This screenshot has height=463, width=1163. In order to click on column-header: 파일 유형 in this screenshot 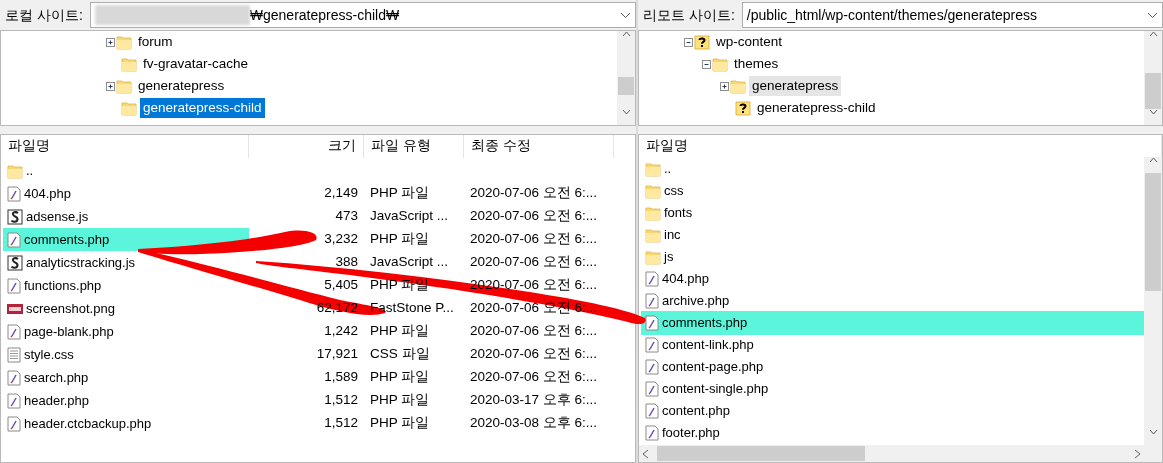, I will do `click(414, 146)`.